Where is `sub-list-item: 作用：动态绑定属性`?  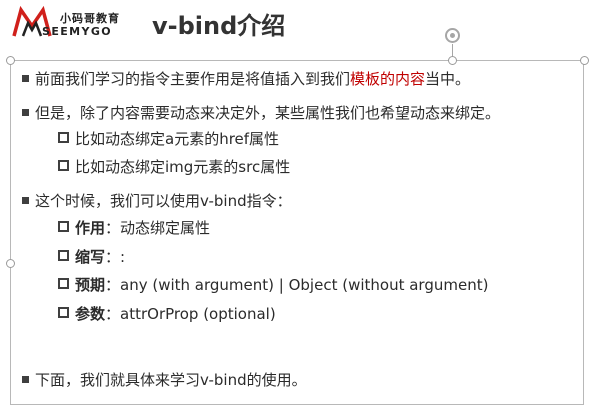 sub-list-item: 作用：动态绑定属性 is located at coordinates (134, 228).